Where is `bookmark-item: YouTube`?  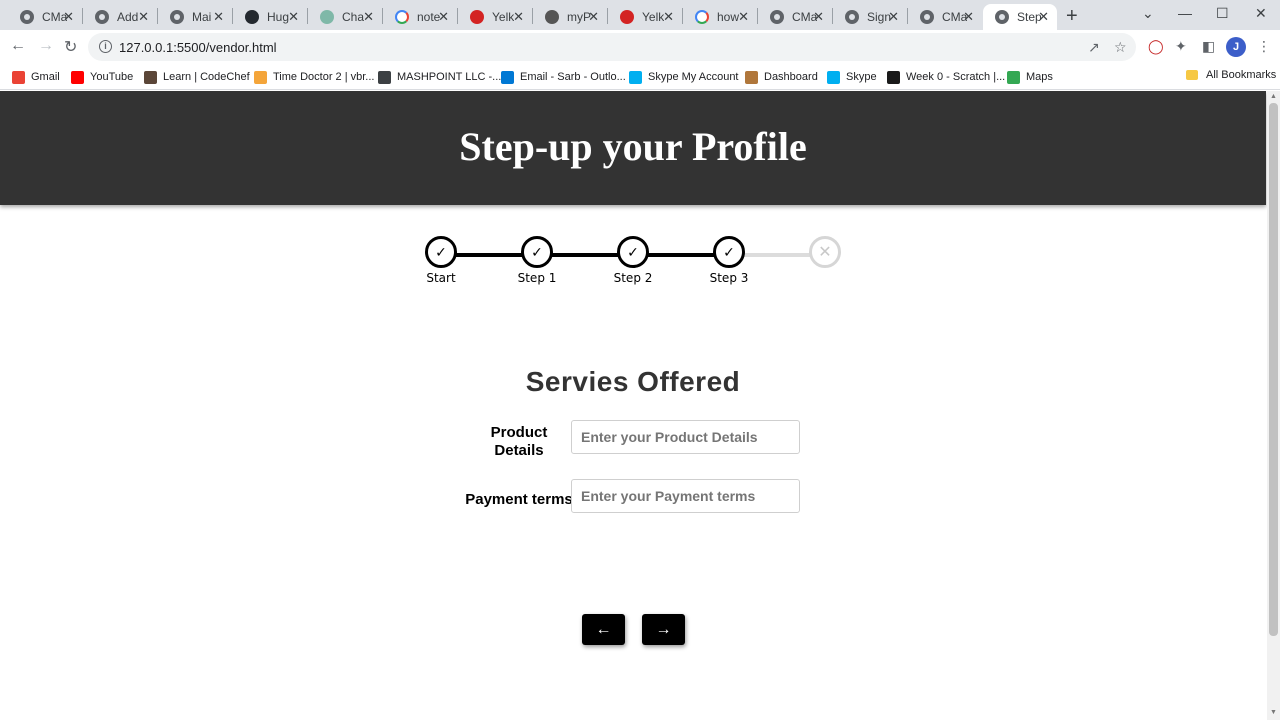 bookmark-item: YouTube is located at coordinates (102, 77).